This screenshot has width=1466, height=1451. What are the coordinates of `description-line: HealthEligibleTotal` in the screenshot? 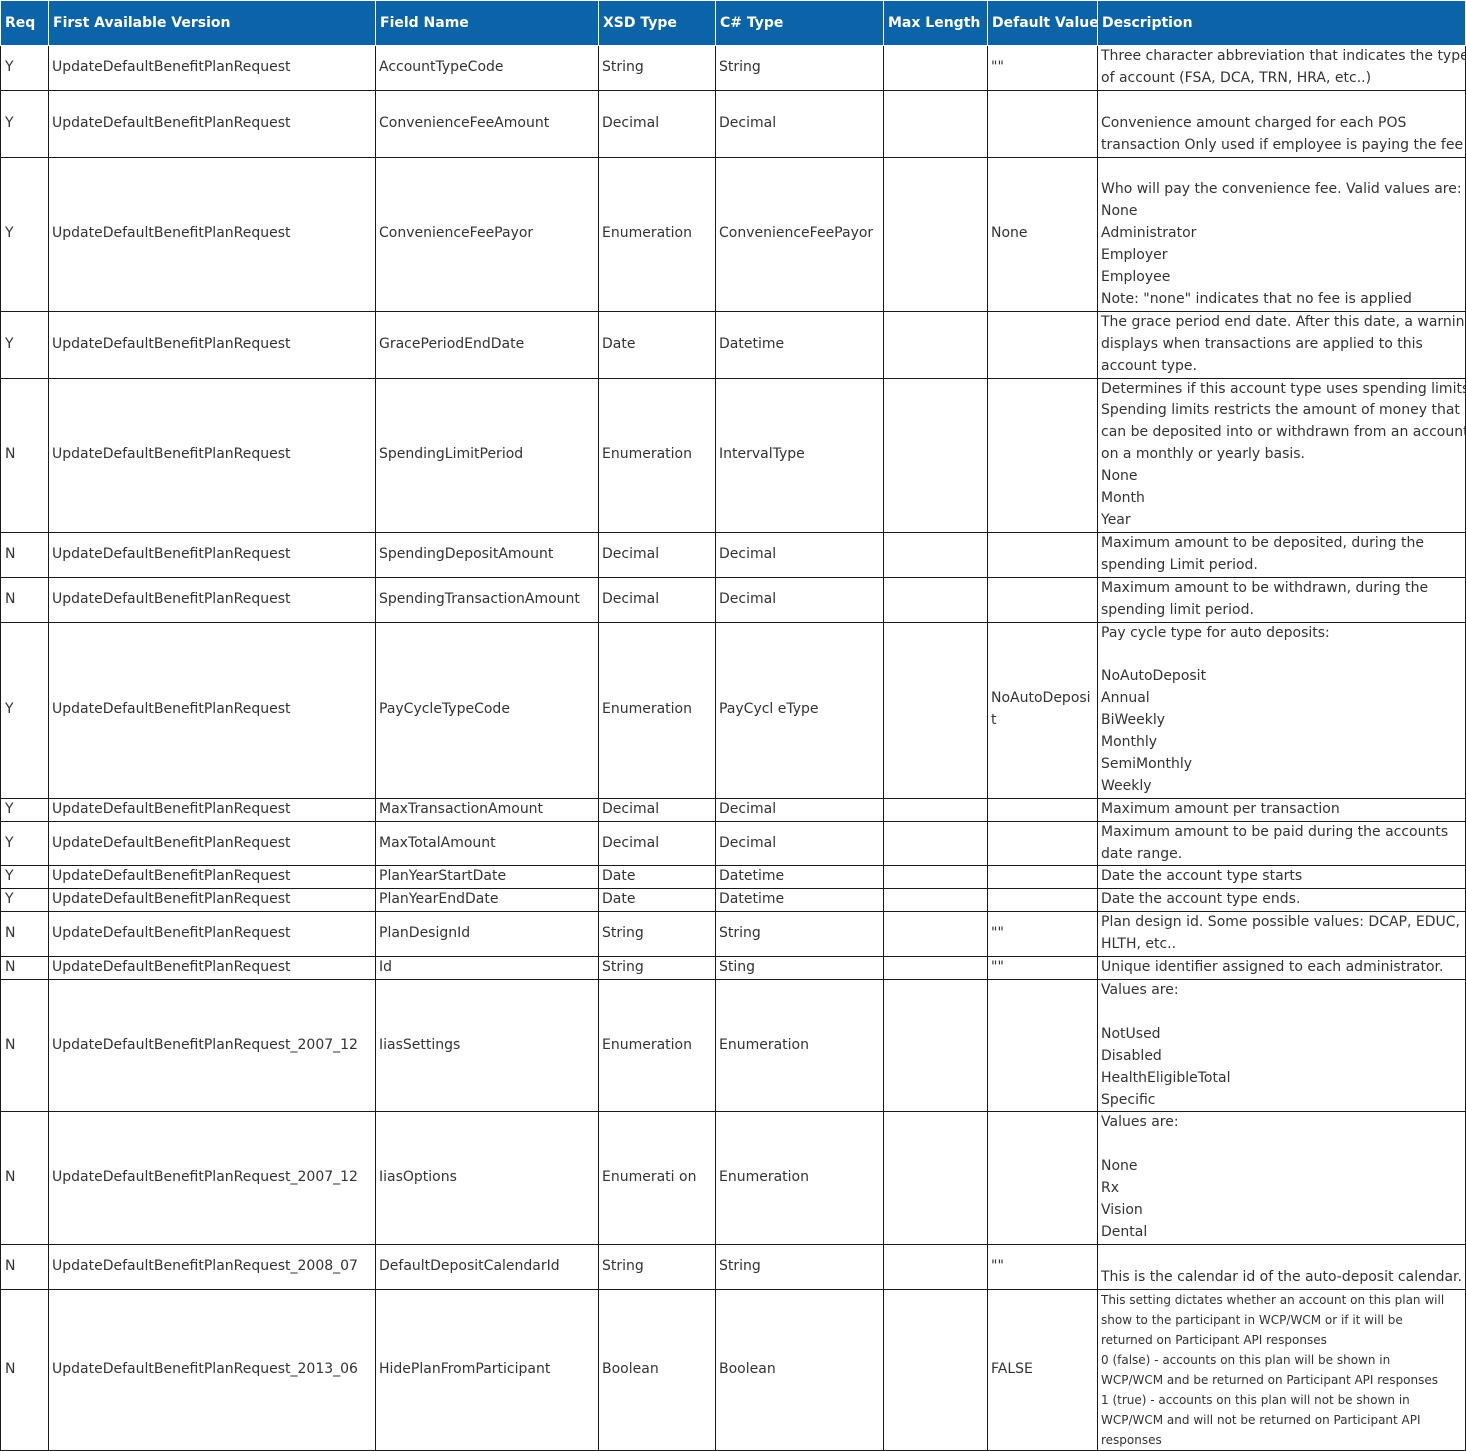 It's located at (1166, 1077).